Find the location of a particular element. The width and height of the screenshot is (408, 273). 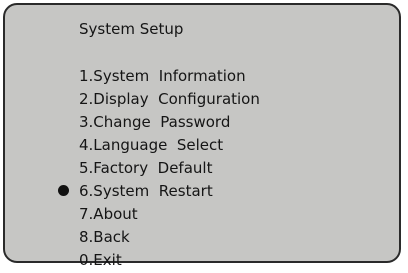

menu-item-label: 2.Display Configuration is located at coordinates (169, 99).